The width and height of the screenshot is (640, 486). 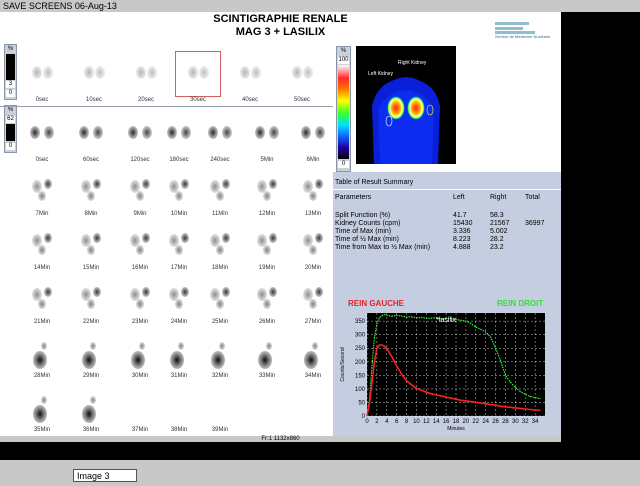 What do you see at coordinates (267, 299) in the screenshot?
I see `frame-thumbnail: 26Min` at bounding box center [267, 299].